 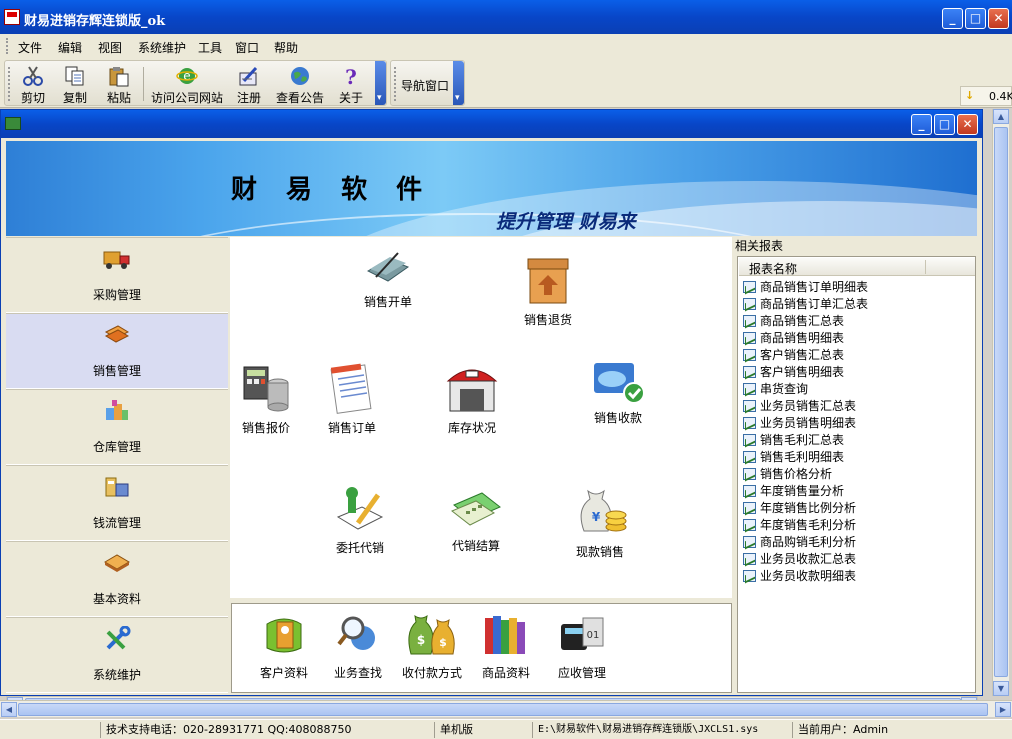 I want to click on consignment-settlement-button: 代销结算, so click(x=476, y=520).